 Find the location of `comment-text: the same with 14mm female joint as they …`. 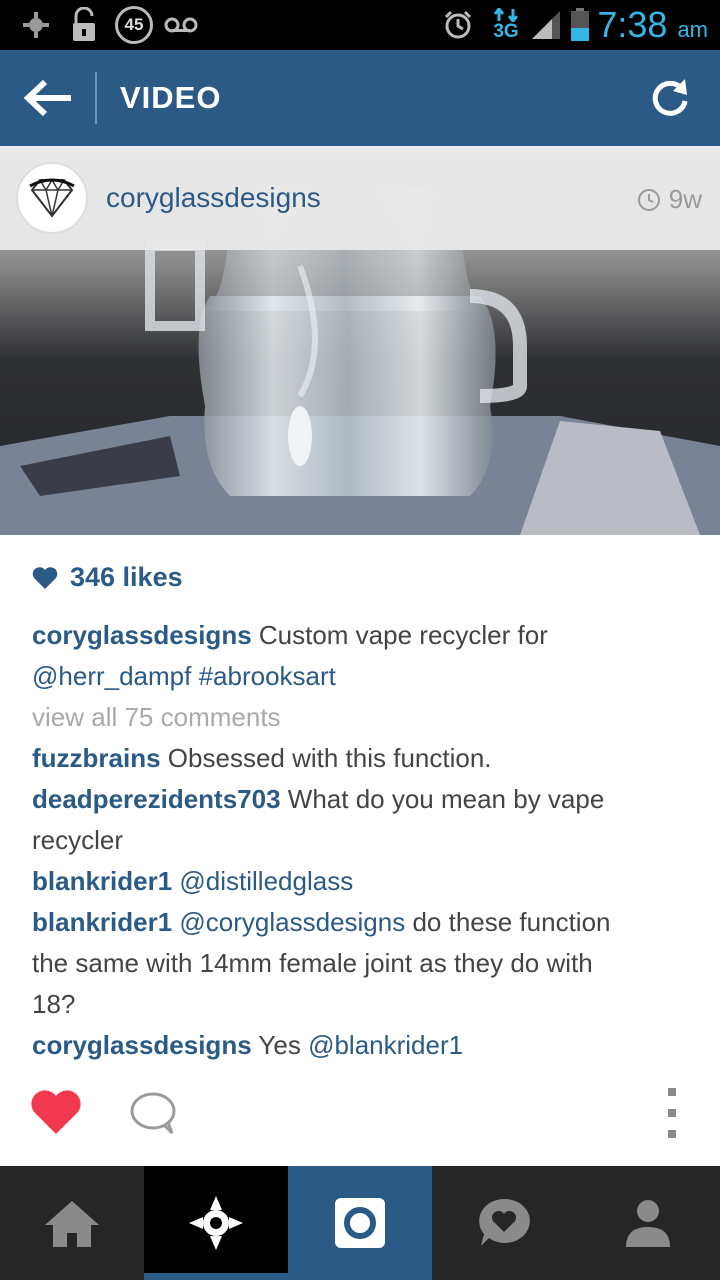

comment-text: the same with 14mm female joint as they … is located at coordinates (312, 963).